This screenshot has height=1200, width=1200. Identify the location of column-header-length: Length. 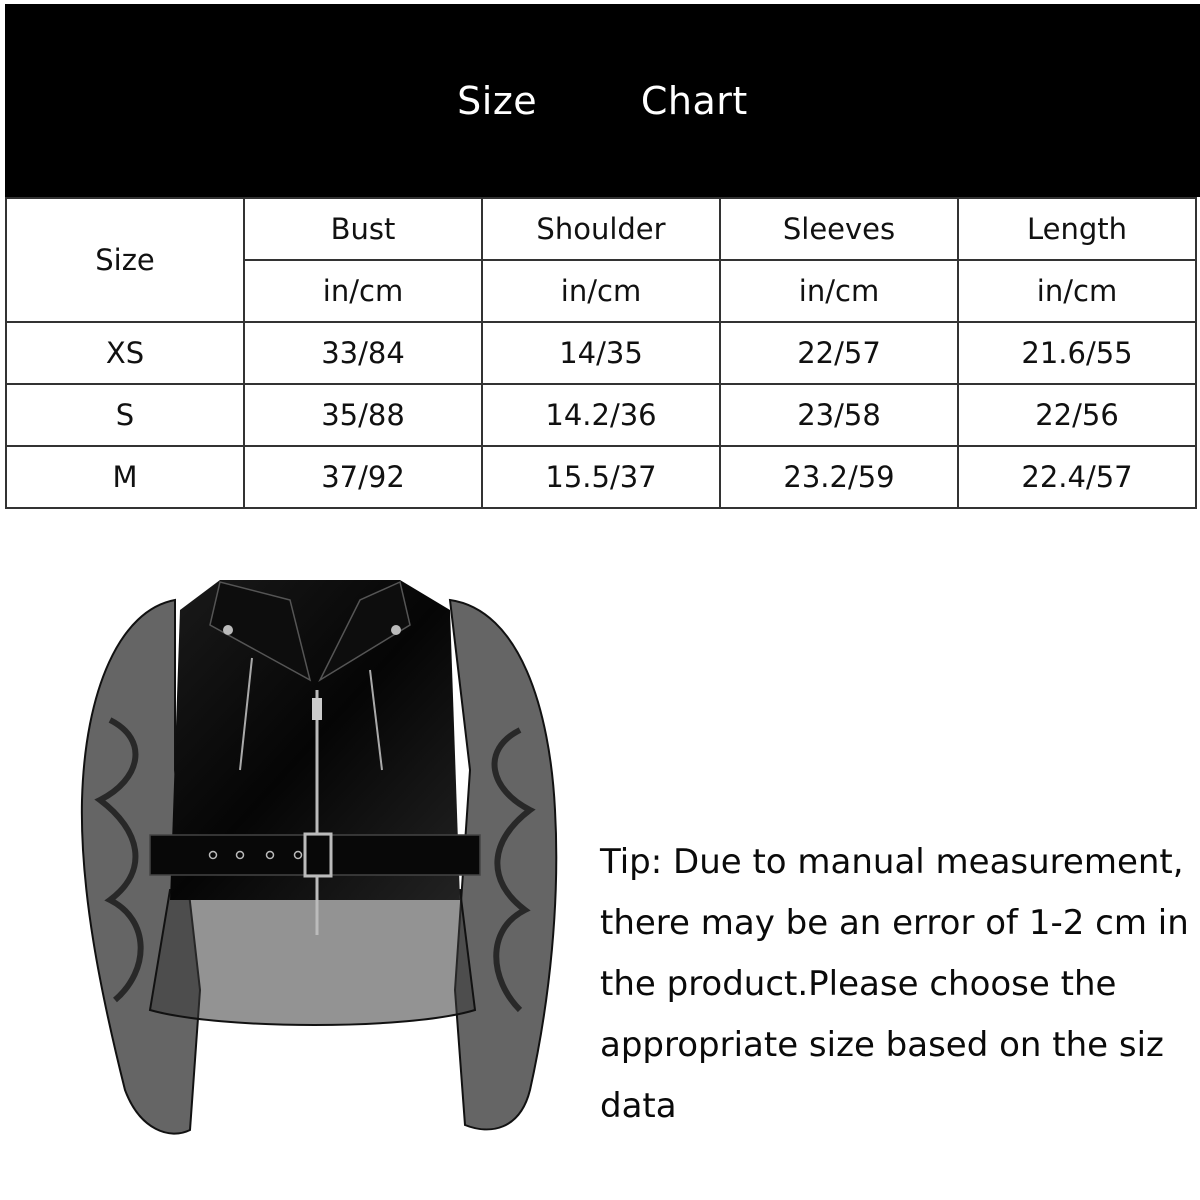
(1077, 229).